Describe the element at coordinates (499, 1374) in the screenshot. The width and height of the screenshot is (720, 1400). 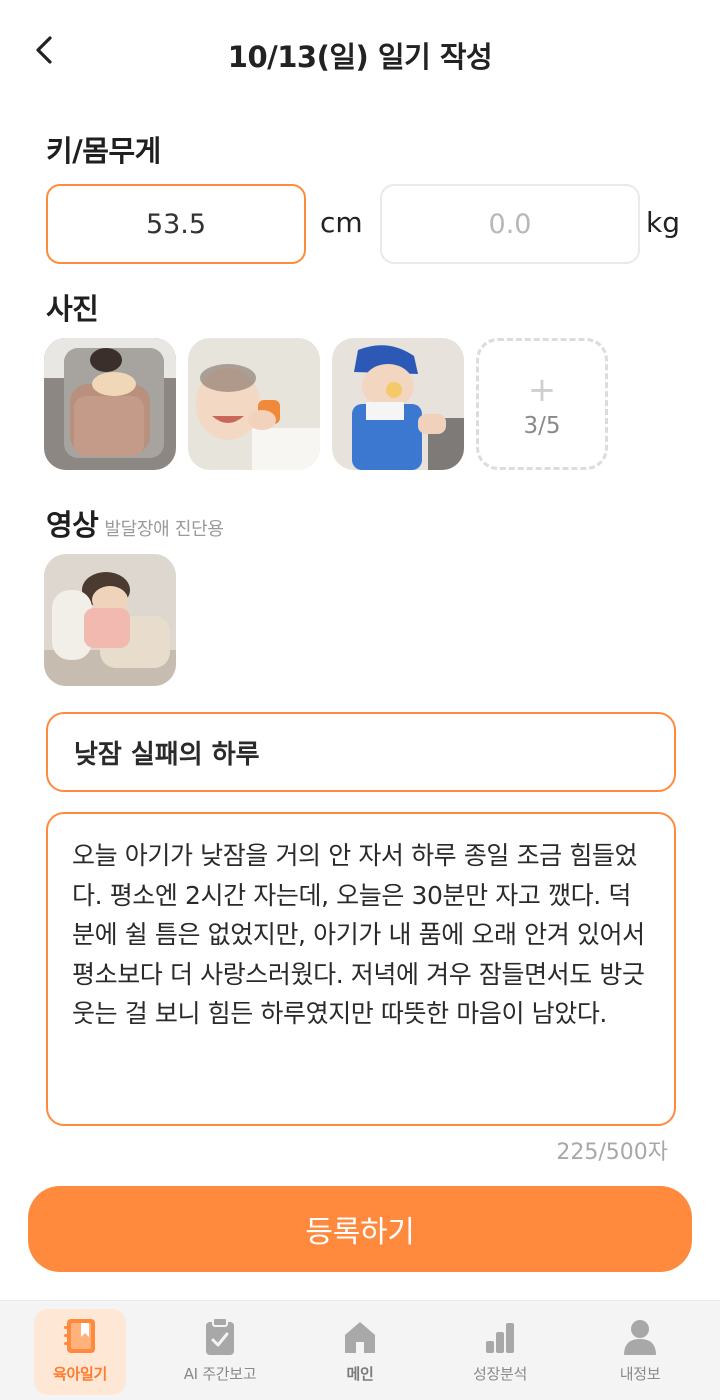
I see `tab-growth-analysis-label: 성장분석` at that location.